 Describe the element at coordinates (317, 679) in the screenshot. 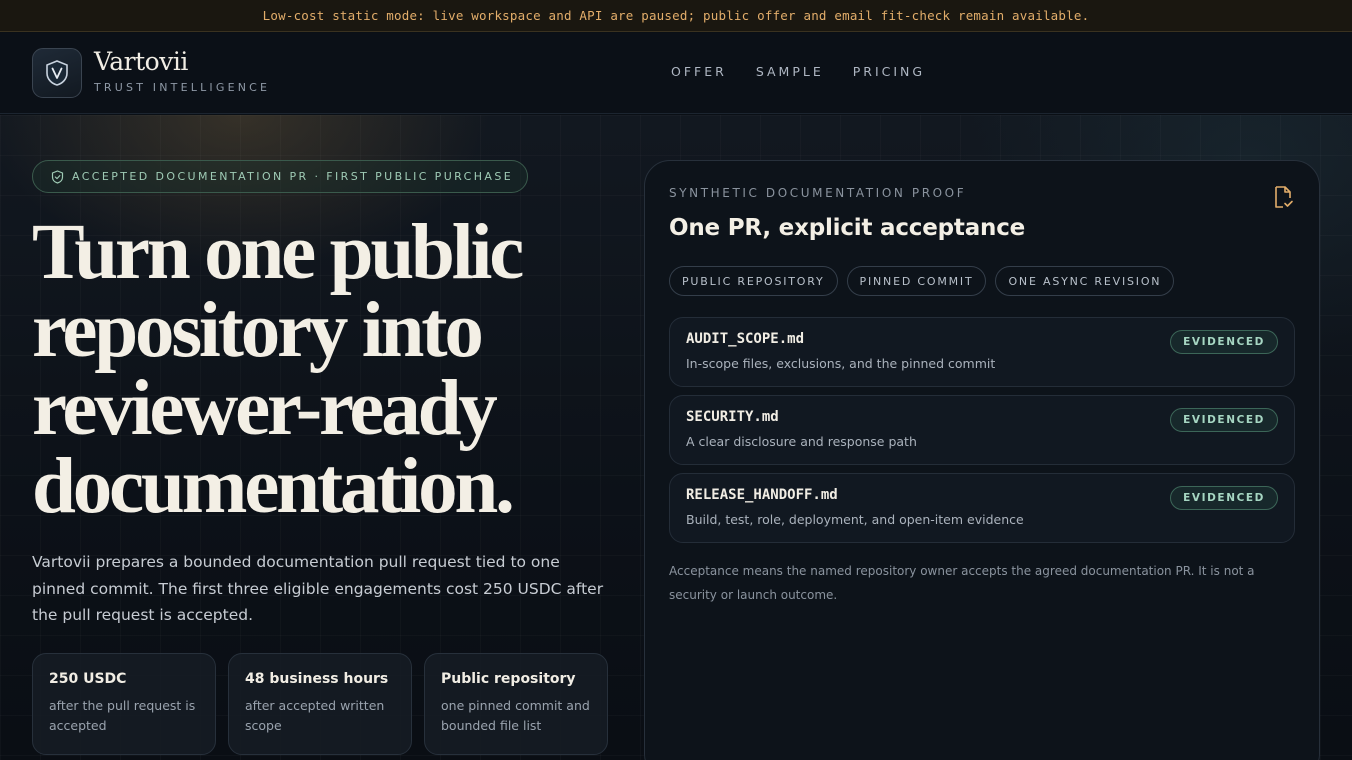

I see `stat-title: 48 business hours` at that location.